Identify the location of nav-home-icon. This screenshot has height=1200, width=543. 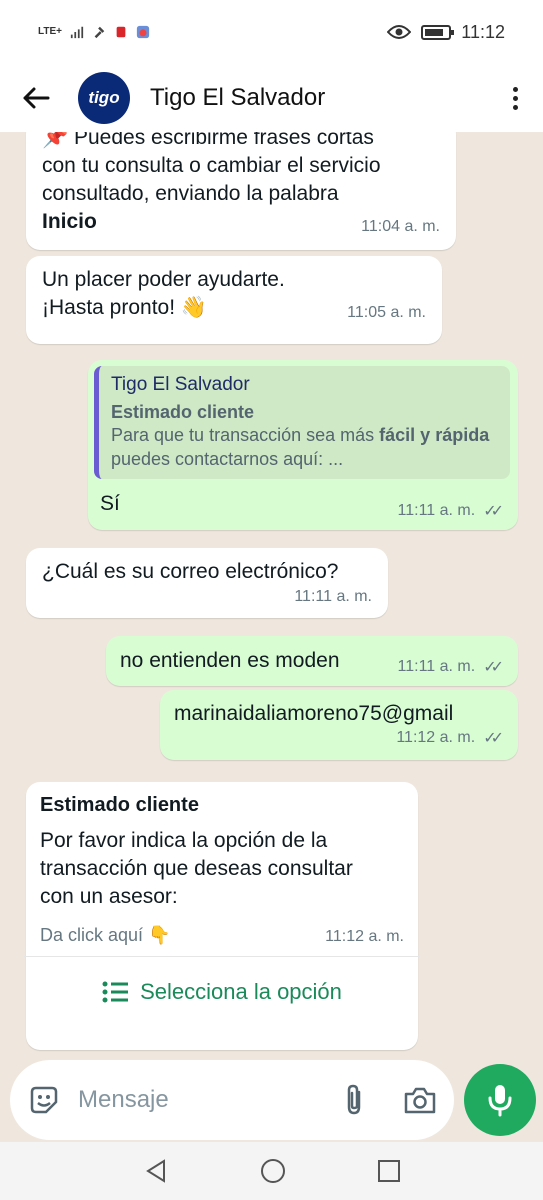
(273, 1171).